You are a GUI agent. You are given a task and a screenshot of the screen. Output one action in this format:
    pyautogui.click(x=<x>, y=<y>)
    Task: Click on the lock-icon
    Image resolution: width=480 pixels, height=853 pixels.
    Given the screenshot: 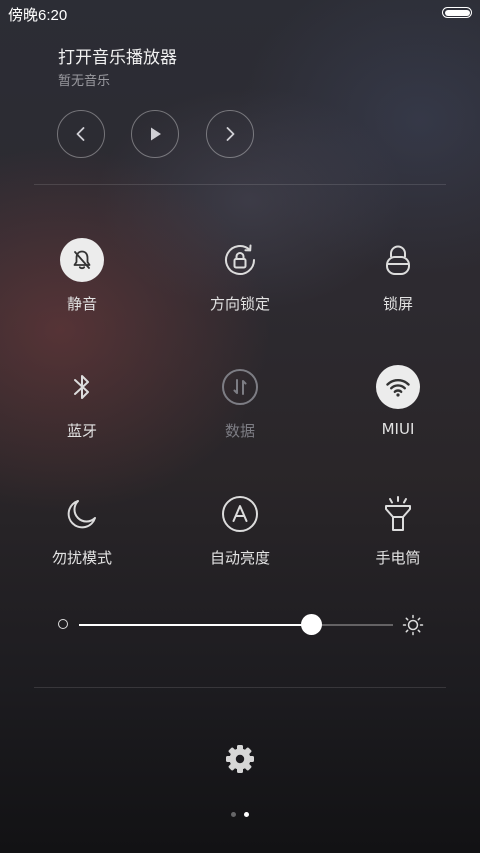 What is the action you would take?
    pyautogui.click(x=398, y=260)
    